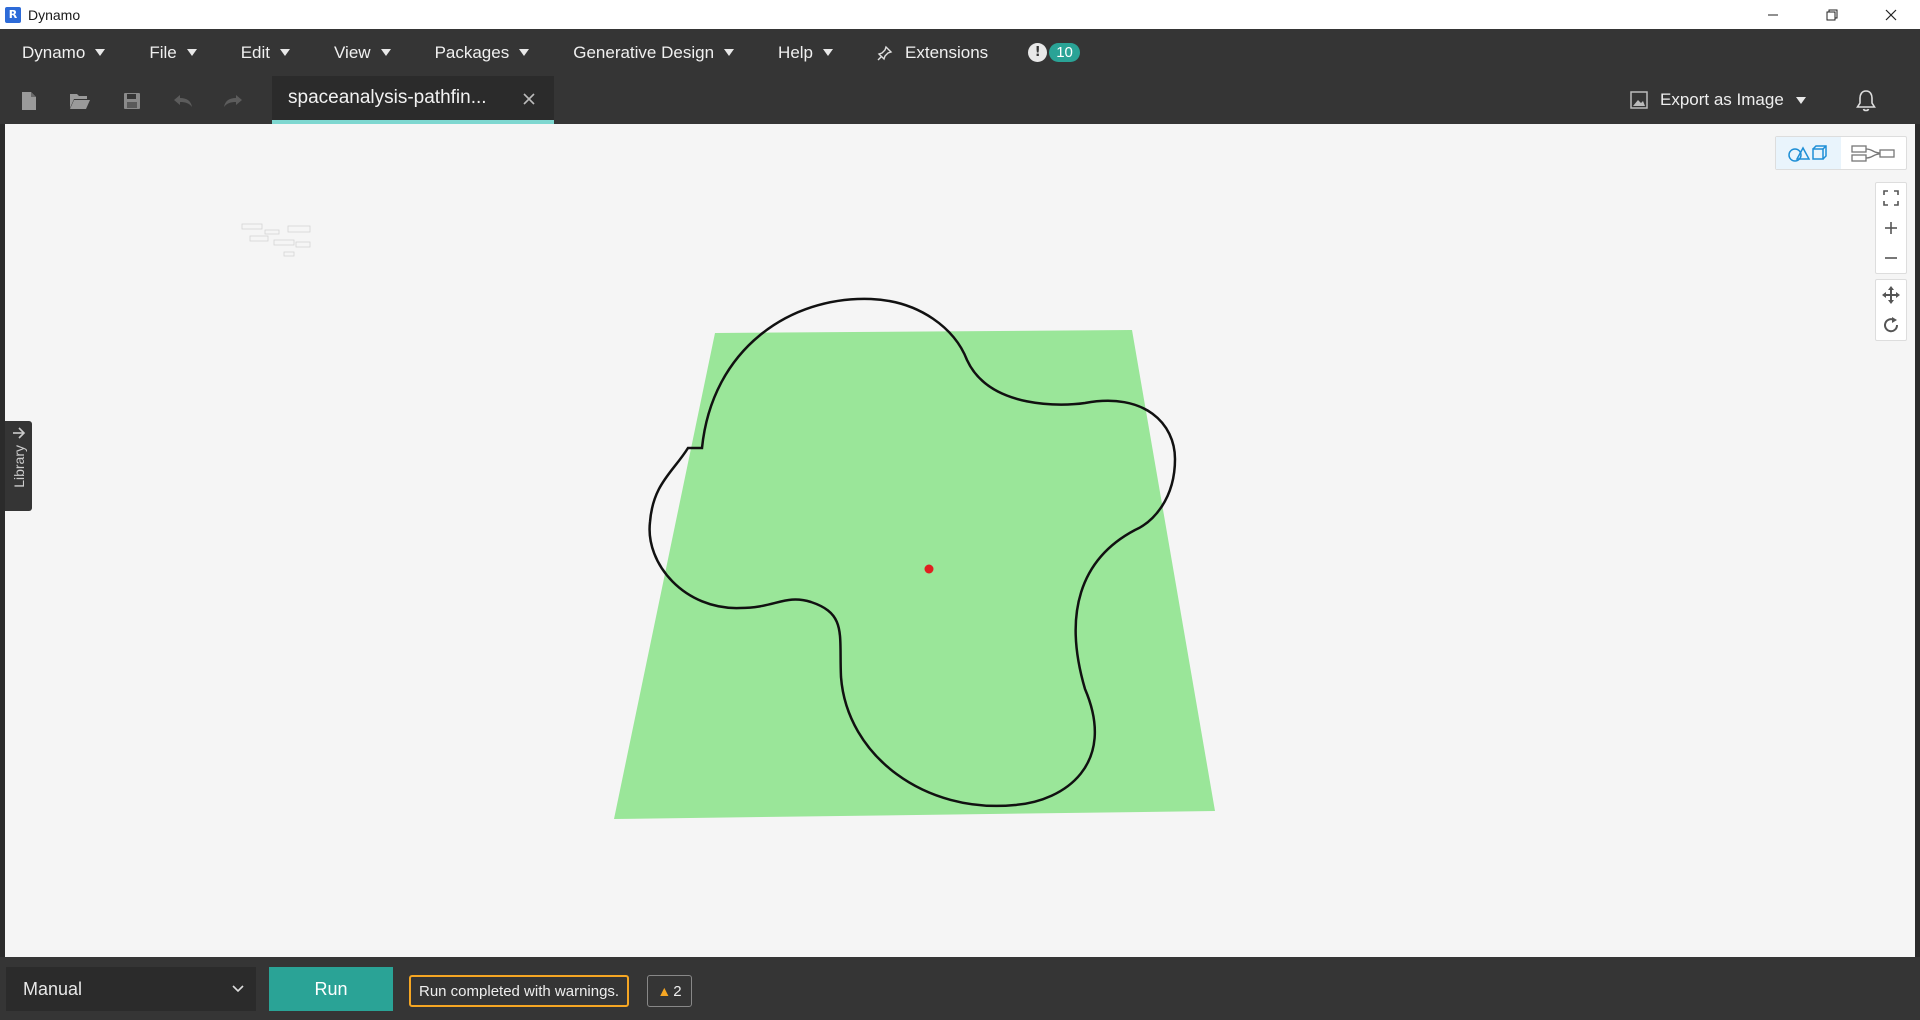  What do you see at coordinates (276, 240) in the screenshot?
I see `graph-minimap` at bounding box center [276, 240].